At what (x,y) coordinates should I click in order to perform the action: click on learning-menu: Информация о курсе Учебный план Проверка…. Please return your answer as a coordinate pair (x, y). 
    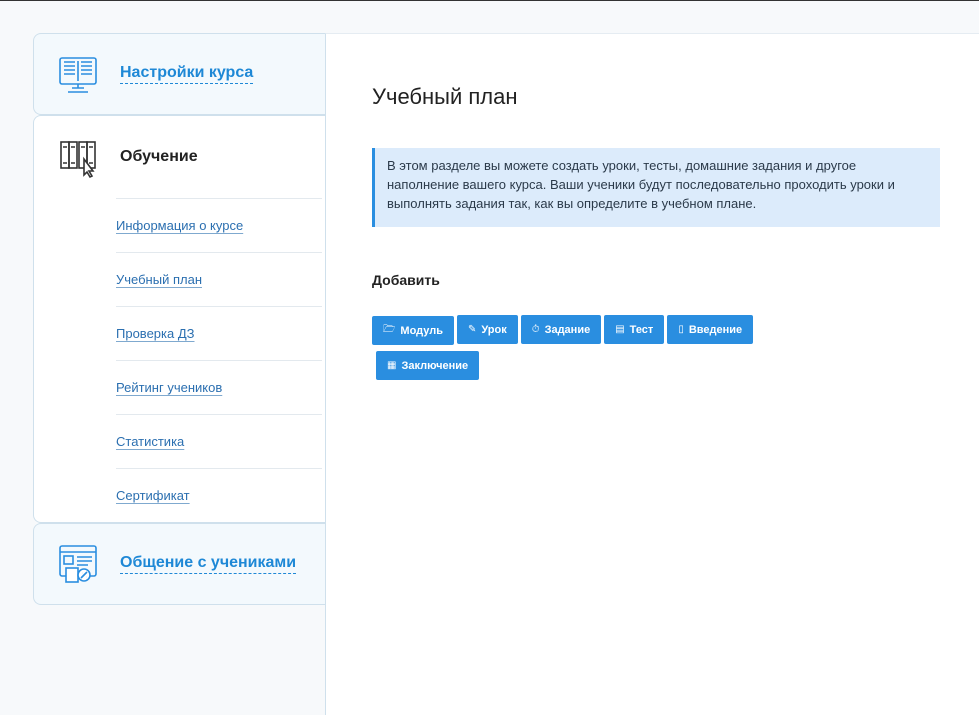
    Looking at the image, I should click on (219, 360).